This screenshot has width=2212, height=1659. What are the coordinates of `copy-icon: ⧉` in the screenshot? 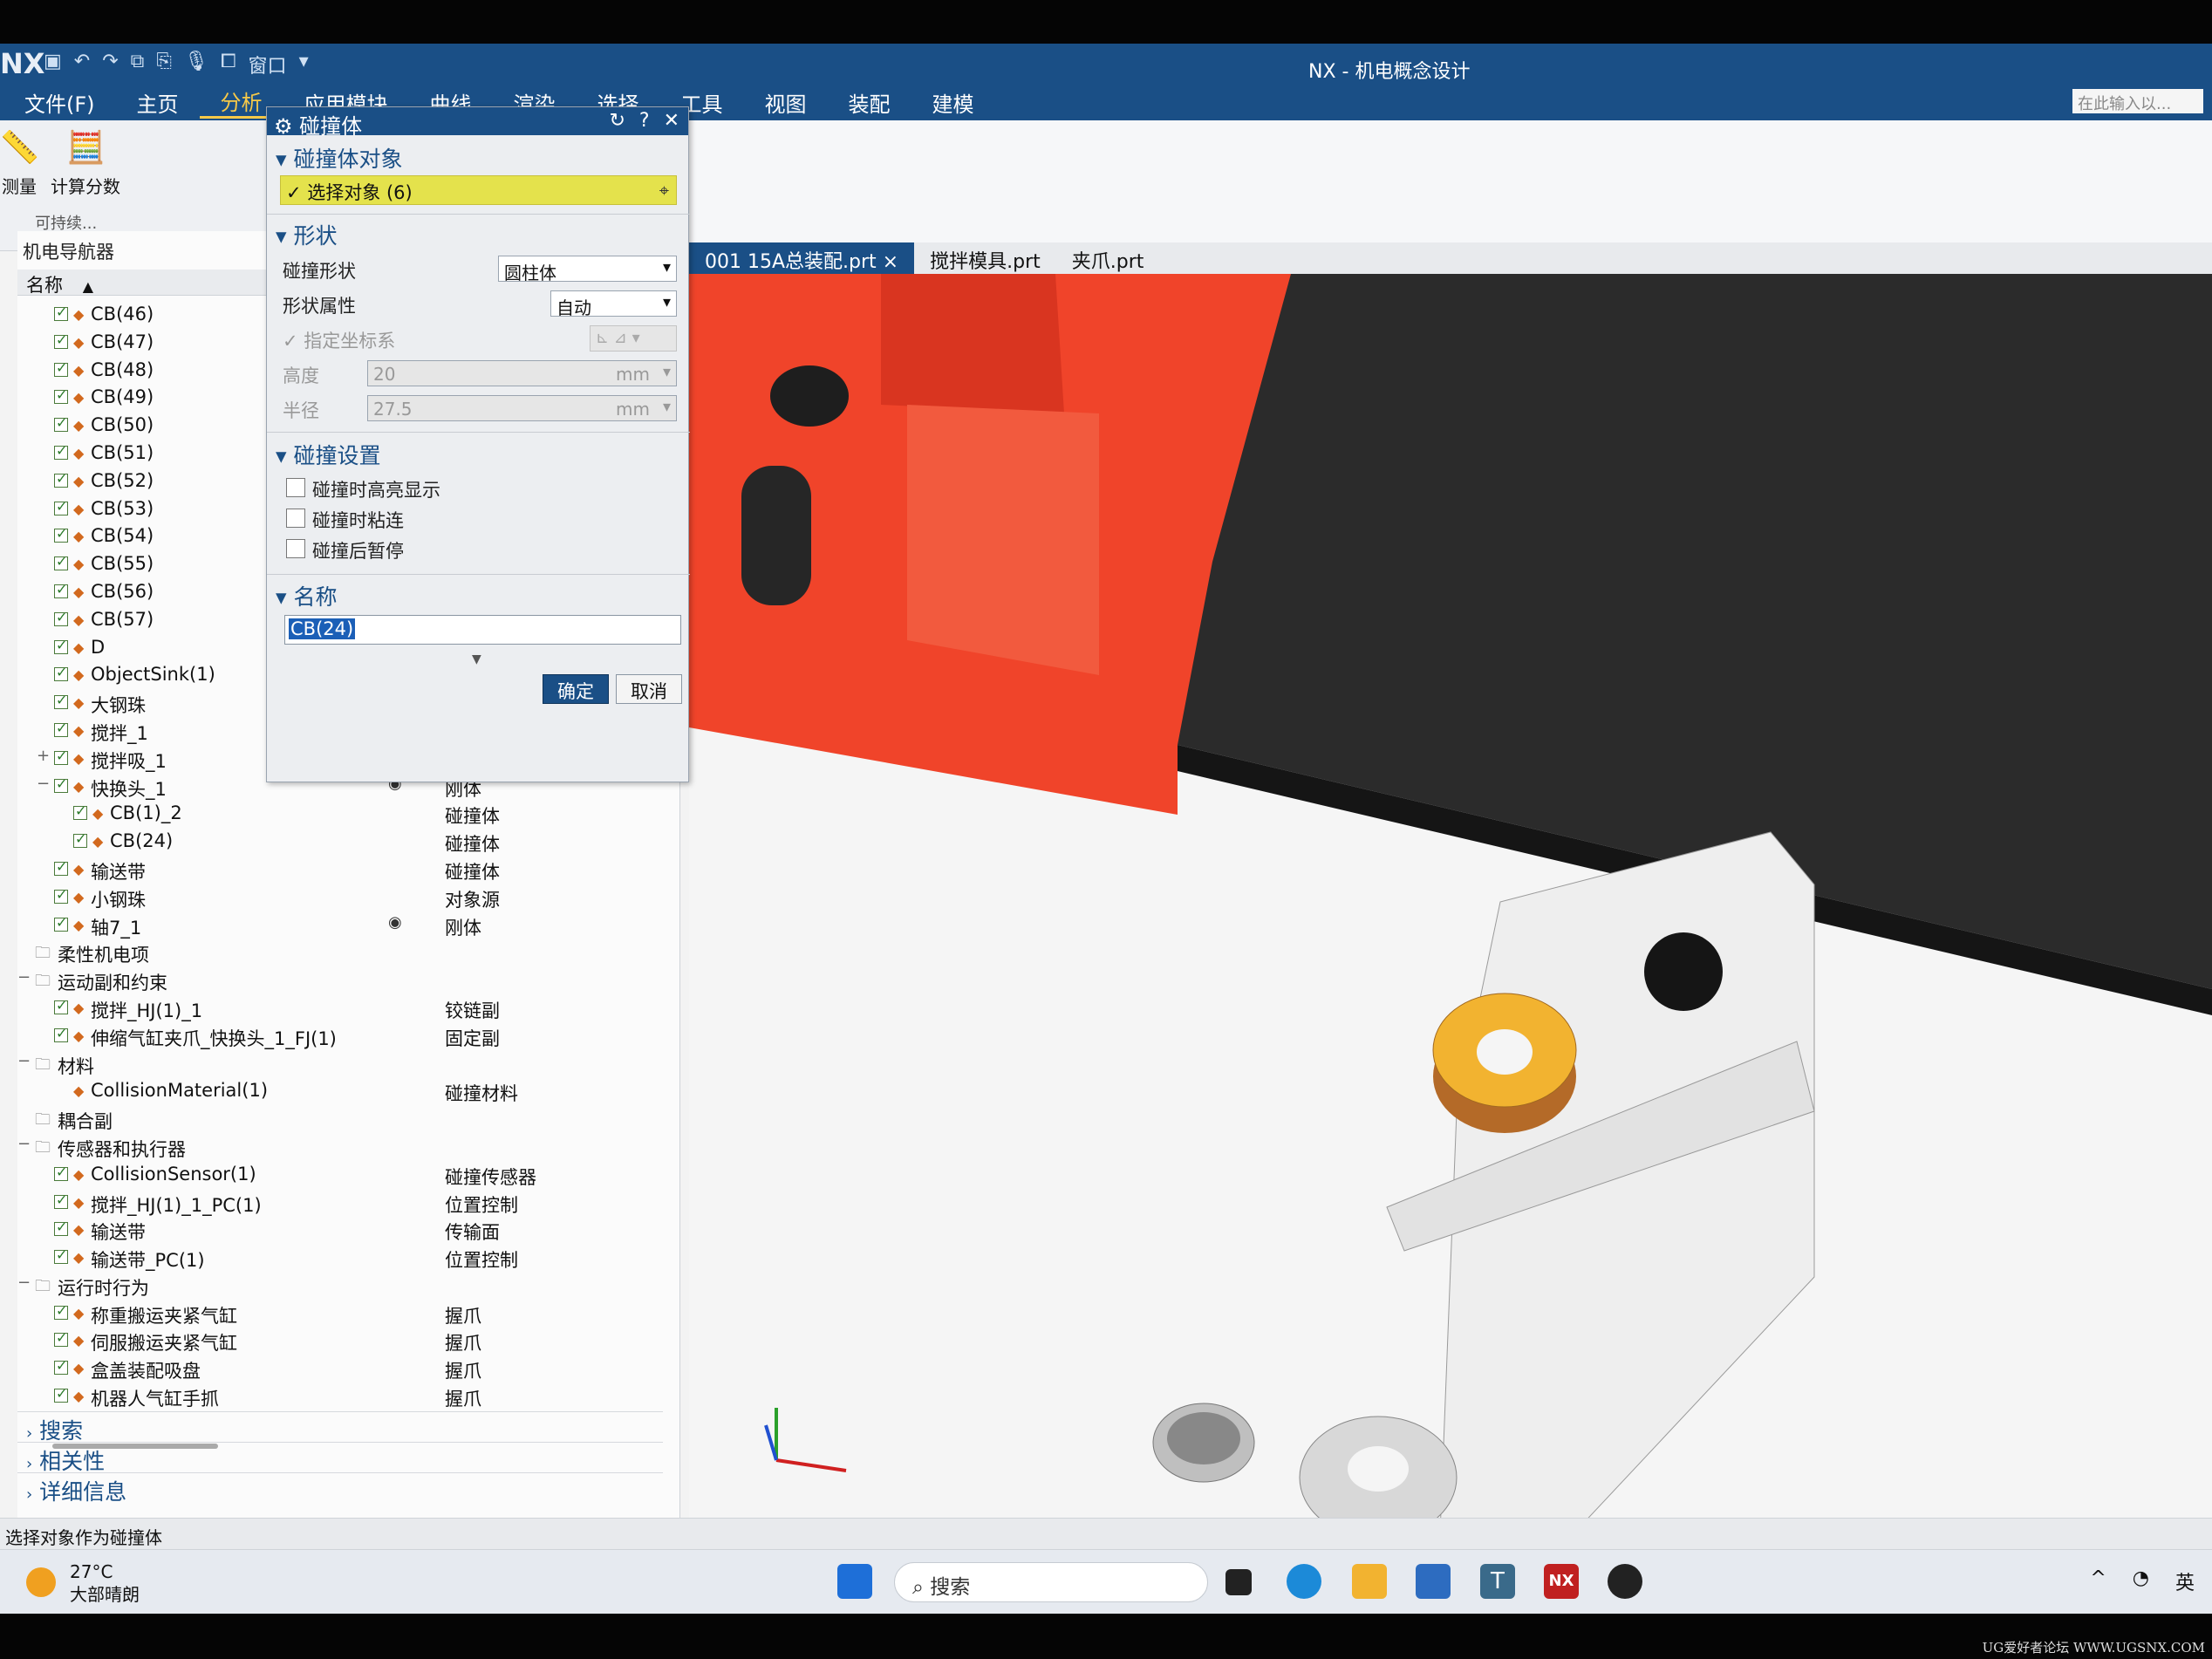 It's located at (138, 65).